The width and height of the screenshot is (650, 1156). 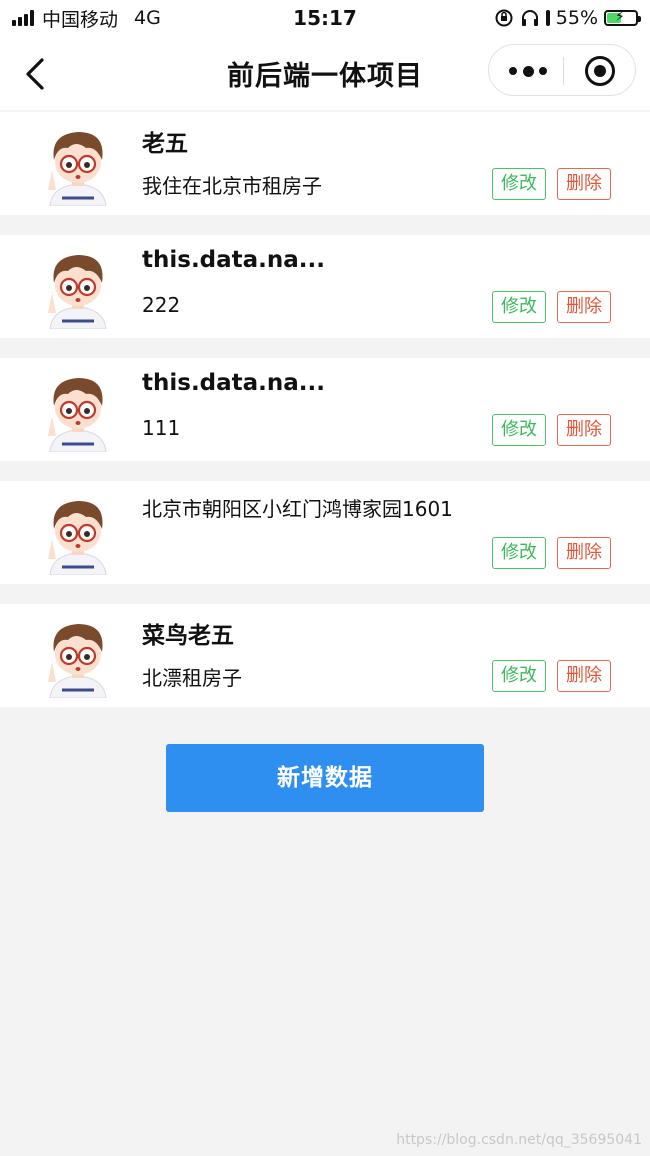 I want to click on item-name: 菜鸟老五, so click(x=188, y=636).